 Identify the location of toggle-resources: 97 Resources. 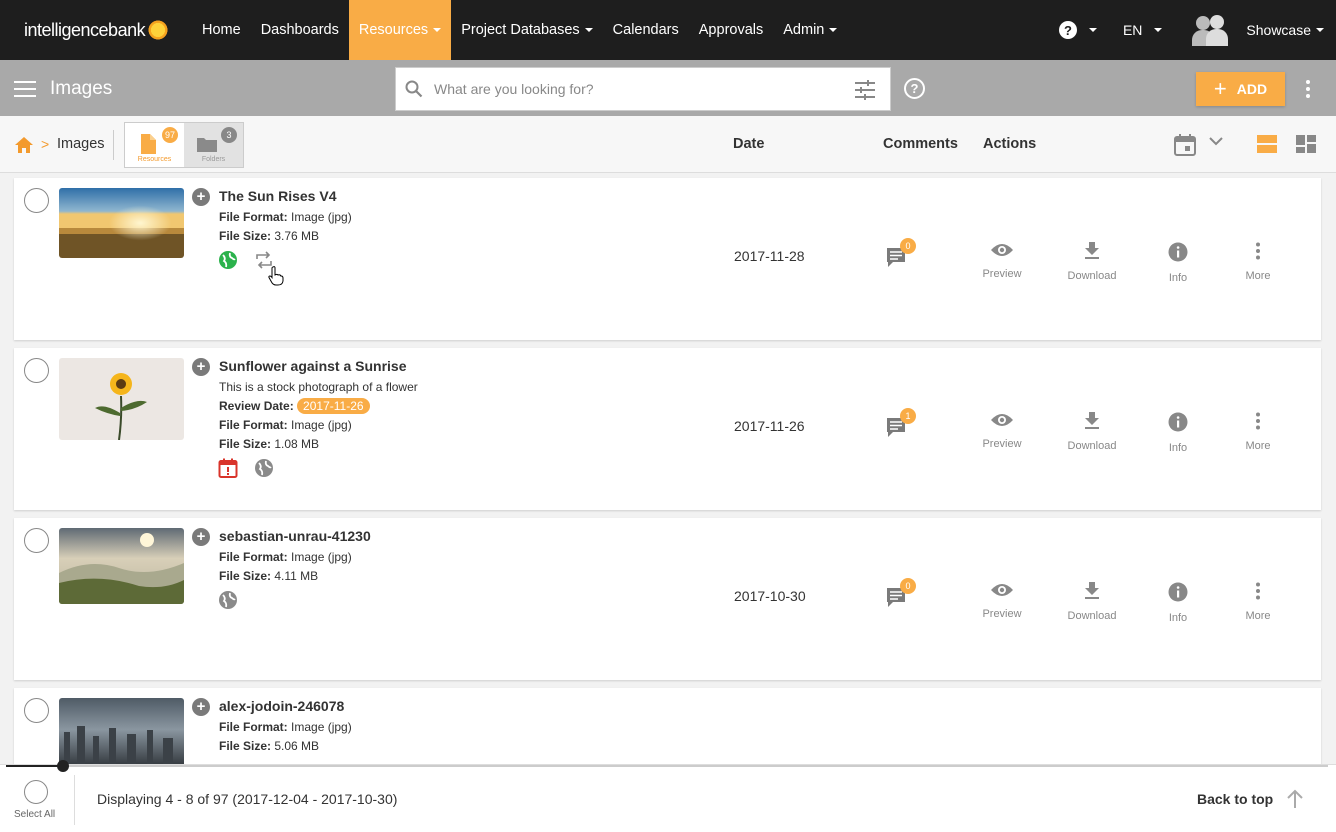
(154, 145).